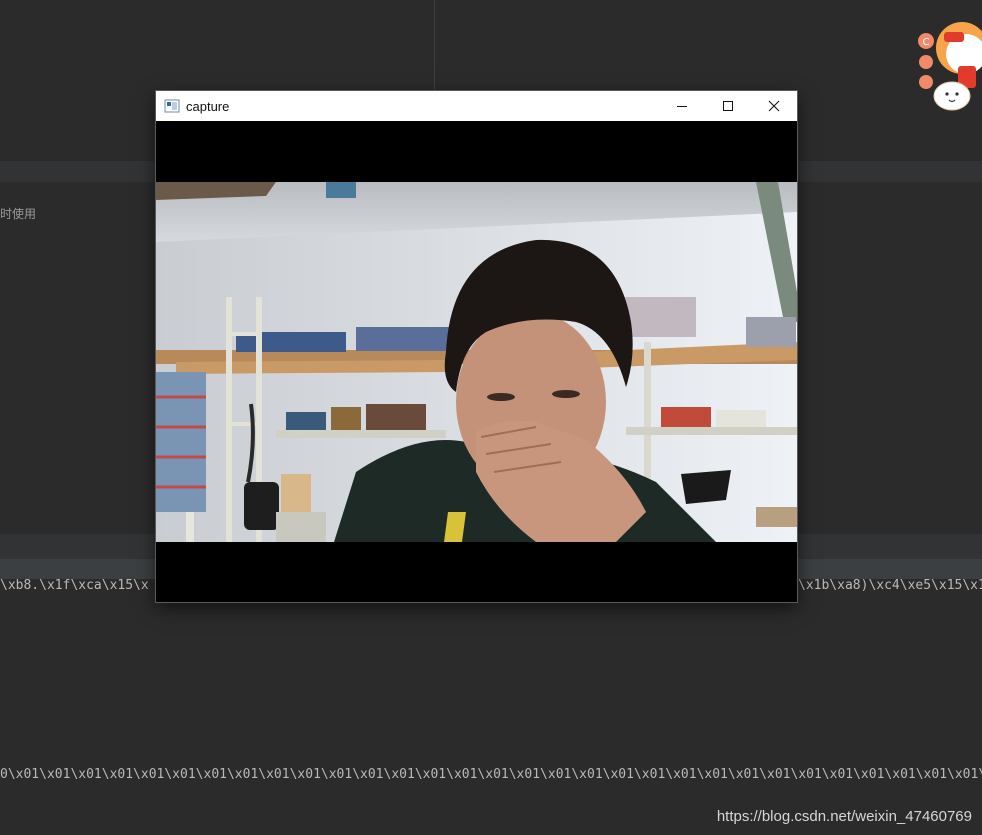 The width and height of the screenshot is (982, 835). I want to click on maximize-button, so click(728, 106).